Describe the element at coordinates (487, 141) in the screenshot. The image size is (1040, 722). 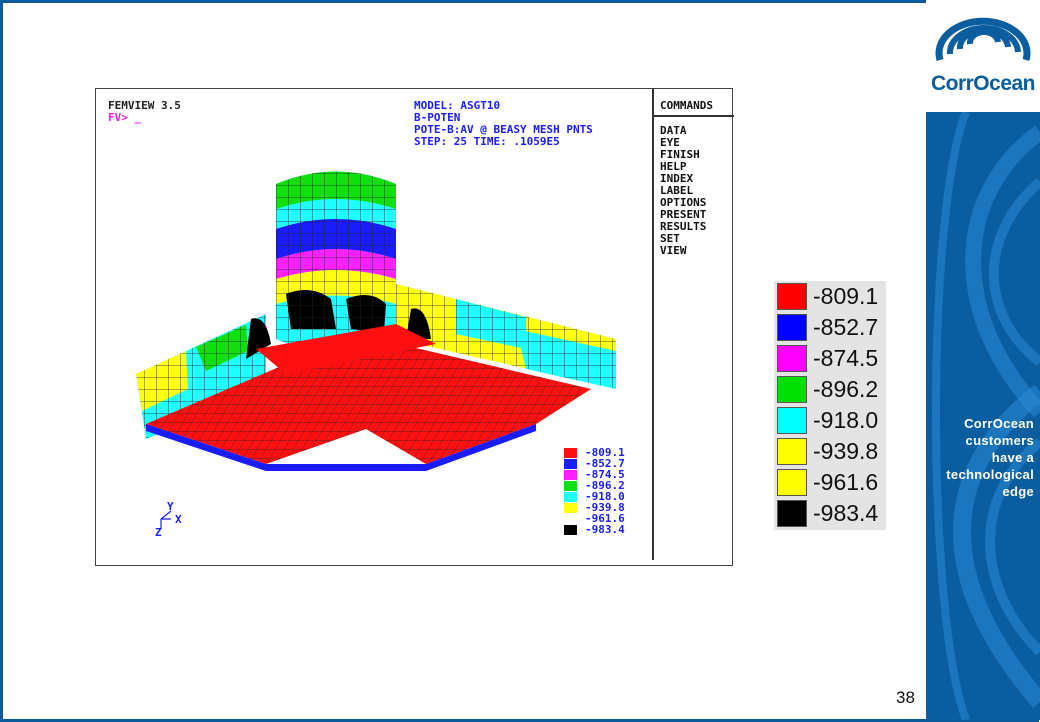
I see `model-line: STEP: 25 TIME: .1059E5` at that location.